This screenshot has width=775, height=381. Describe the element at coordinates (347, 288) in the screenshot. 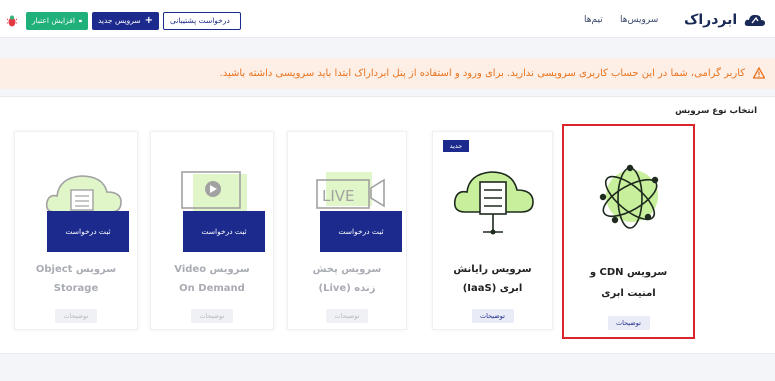

I see `card-title-line2: زنده (Live)` at that location.